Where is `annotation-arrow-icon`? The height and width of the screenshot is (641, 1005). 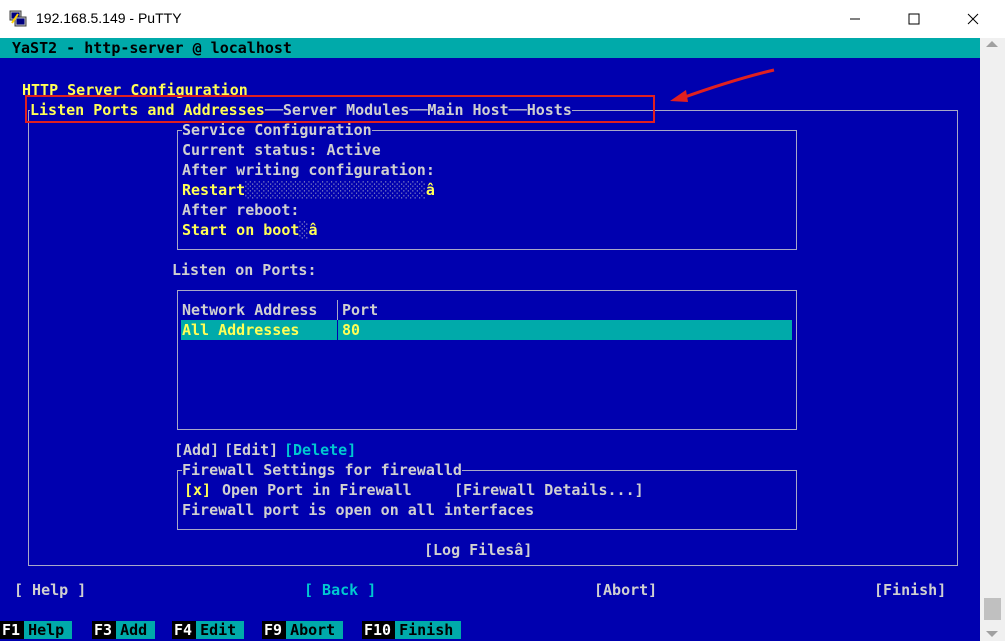
annotation-arrow-icon is located at coordinates (722, 85).